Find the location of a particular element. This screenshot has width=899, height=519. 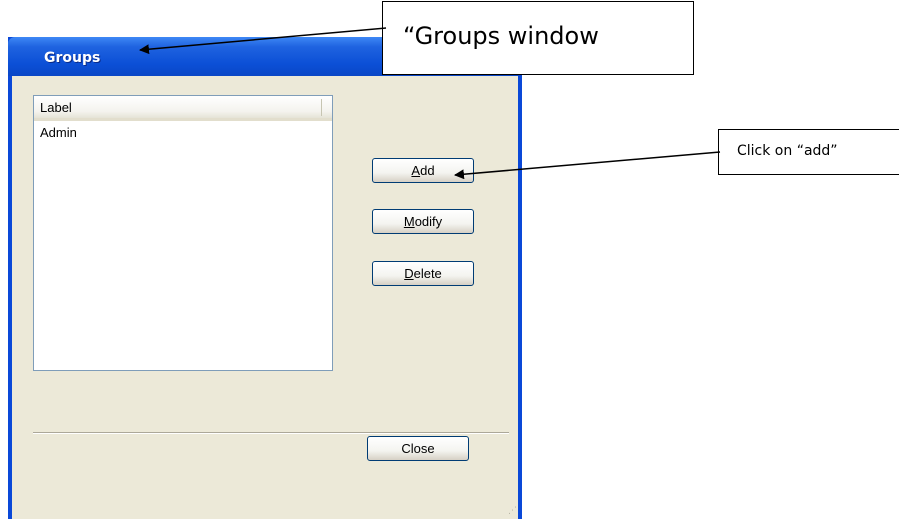

modify-button-mnemonic: M is located at coordinates (409, 221).